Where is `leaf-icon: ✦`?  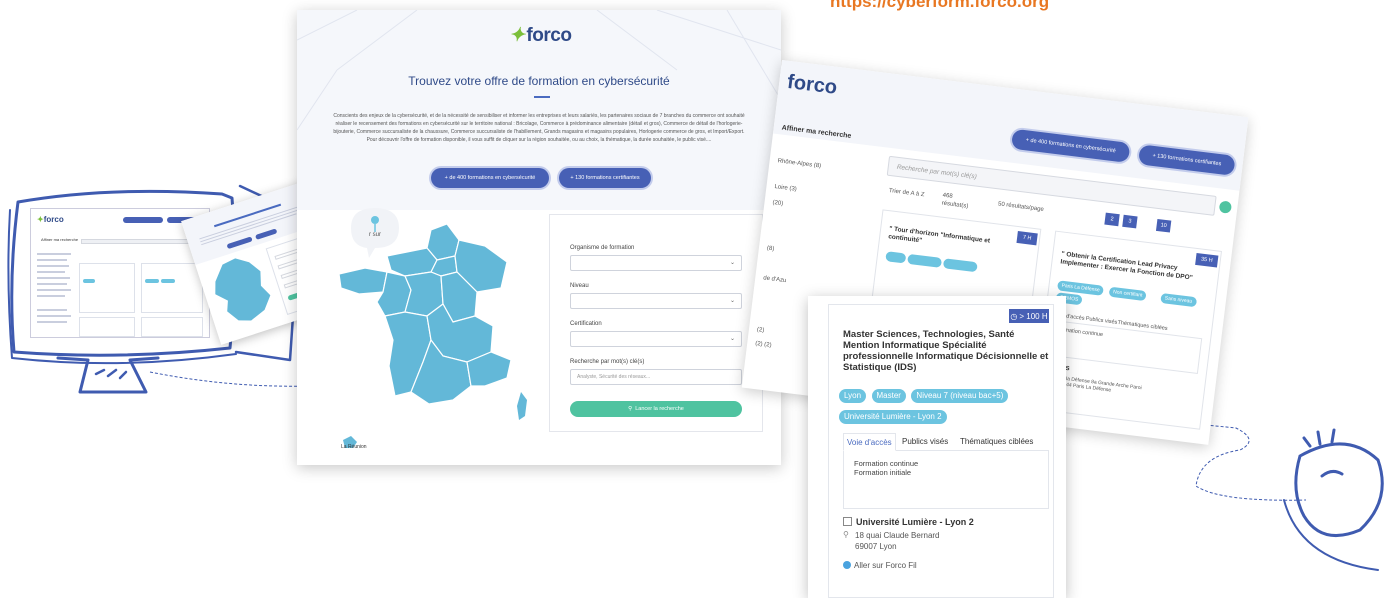
leaf-icon: ✦ is located at coordinates (517, 35).